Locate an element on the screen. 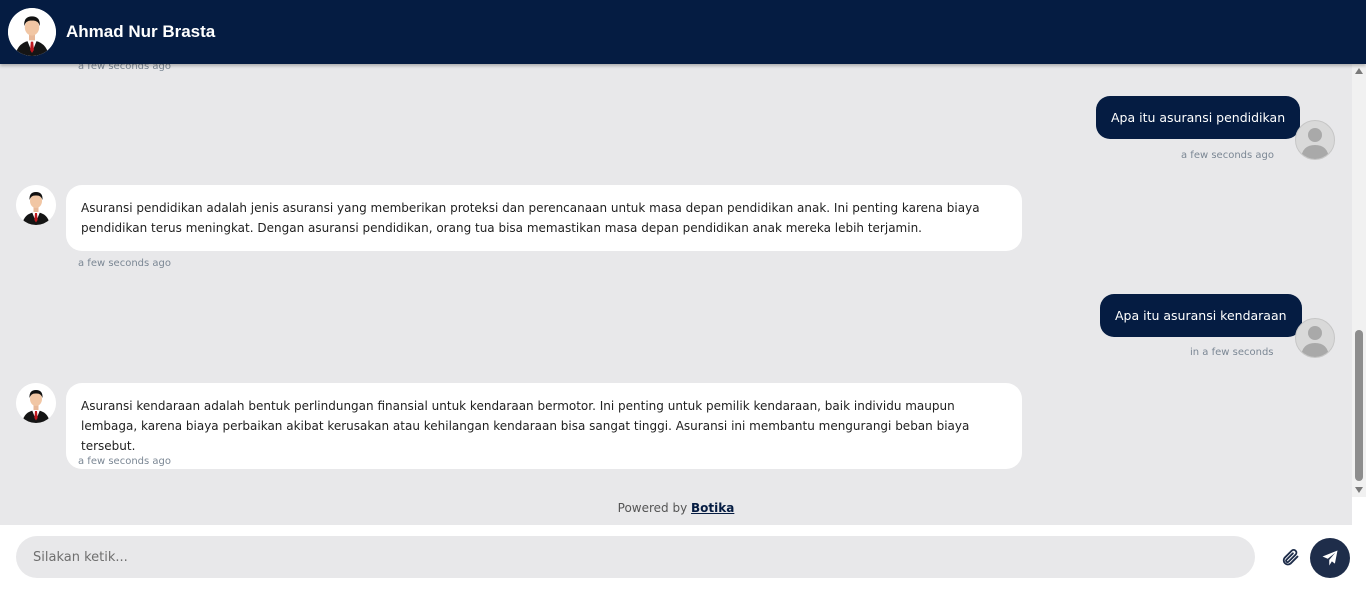  user-message-bubble: Apa itu asuransi kendaraan is located at coordinates (1201, 315).